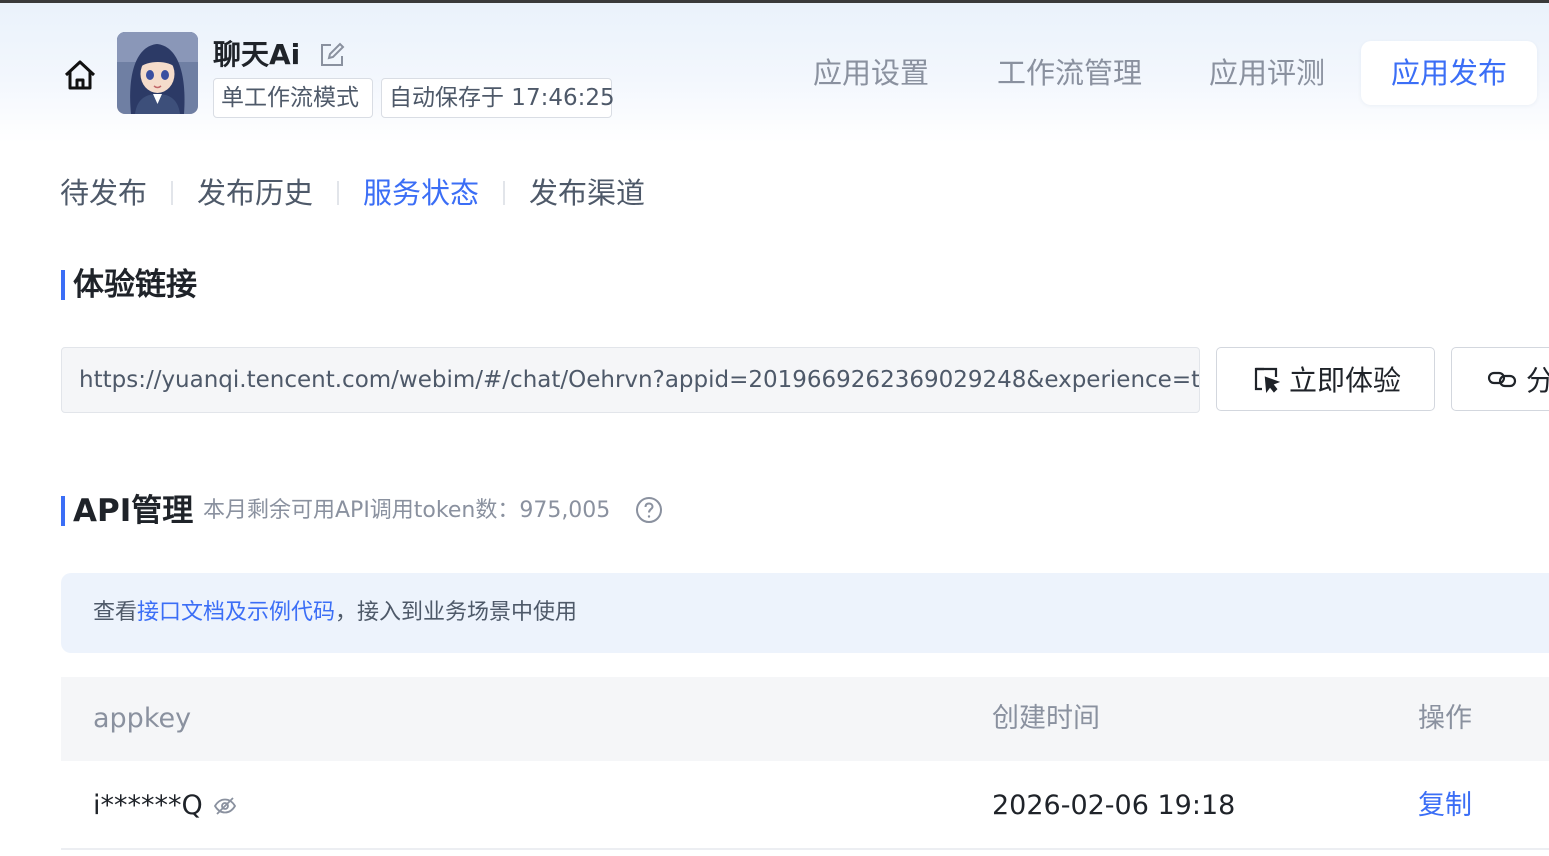 The width and height of the screenshot is (1549, 856). I want to click on try-now-button: 立即体验, so click(1325, 379).